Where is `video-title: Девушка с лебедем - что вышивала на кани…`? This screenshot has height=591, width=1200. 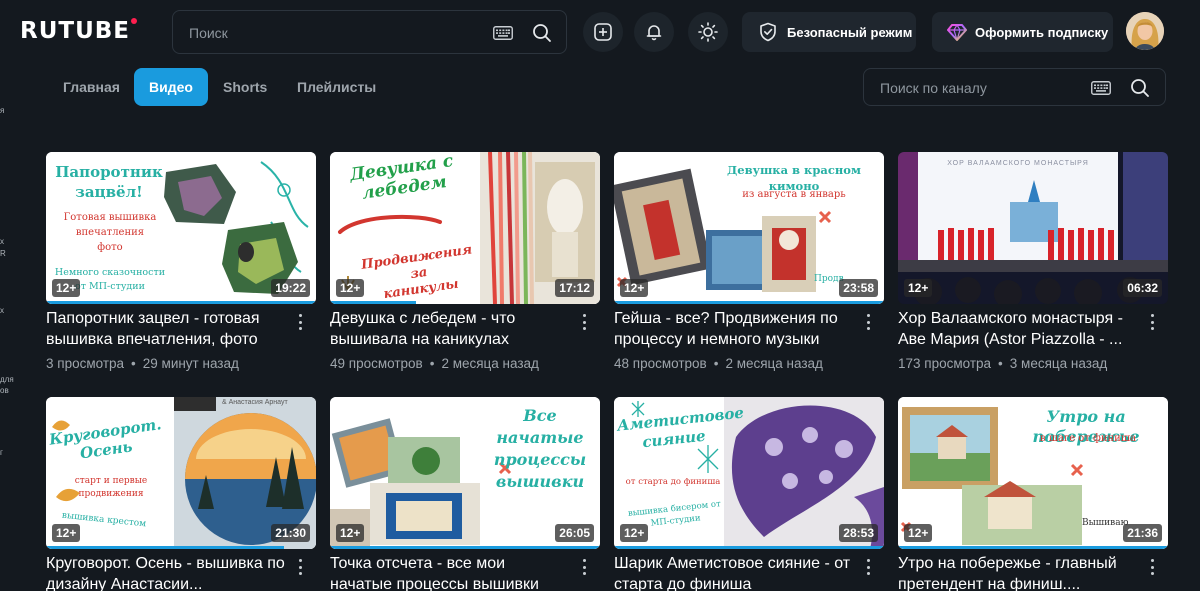
video-title: Девушка с лебедем - что вышивала на кани… is located at coordinates (450, 329).